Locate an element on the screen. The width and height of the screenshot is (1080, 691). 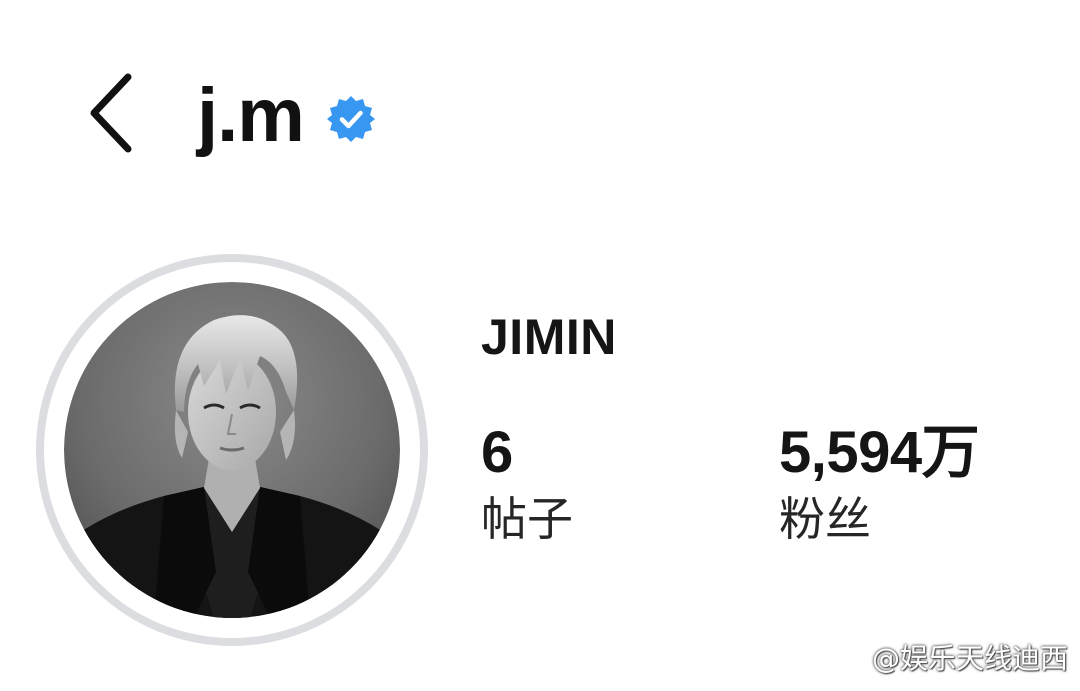
username-row: j.m is located at coordinates (286, 116).